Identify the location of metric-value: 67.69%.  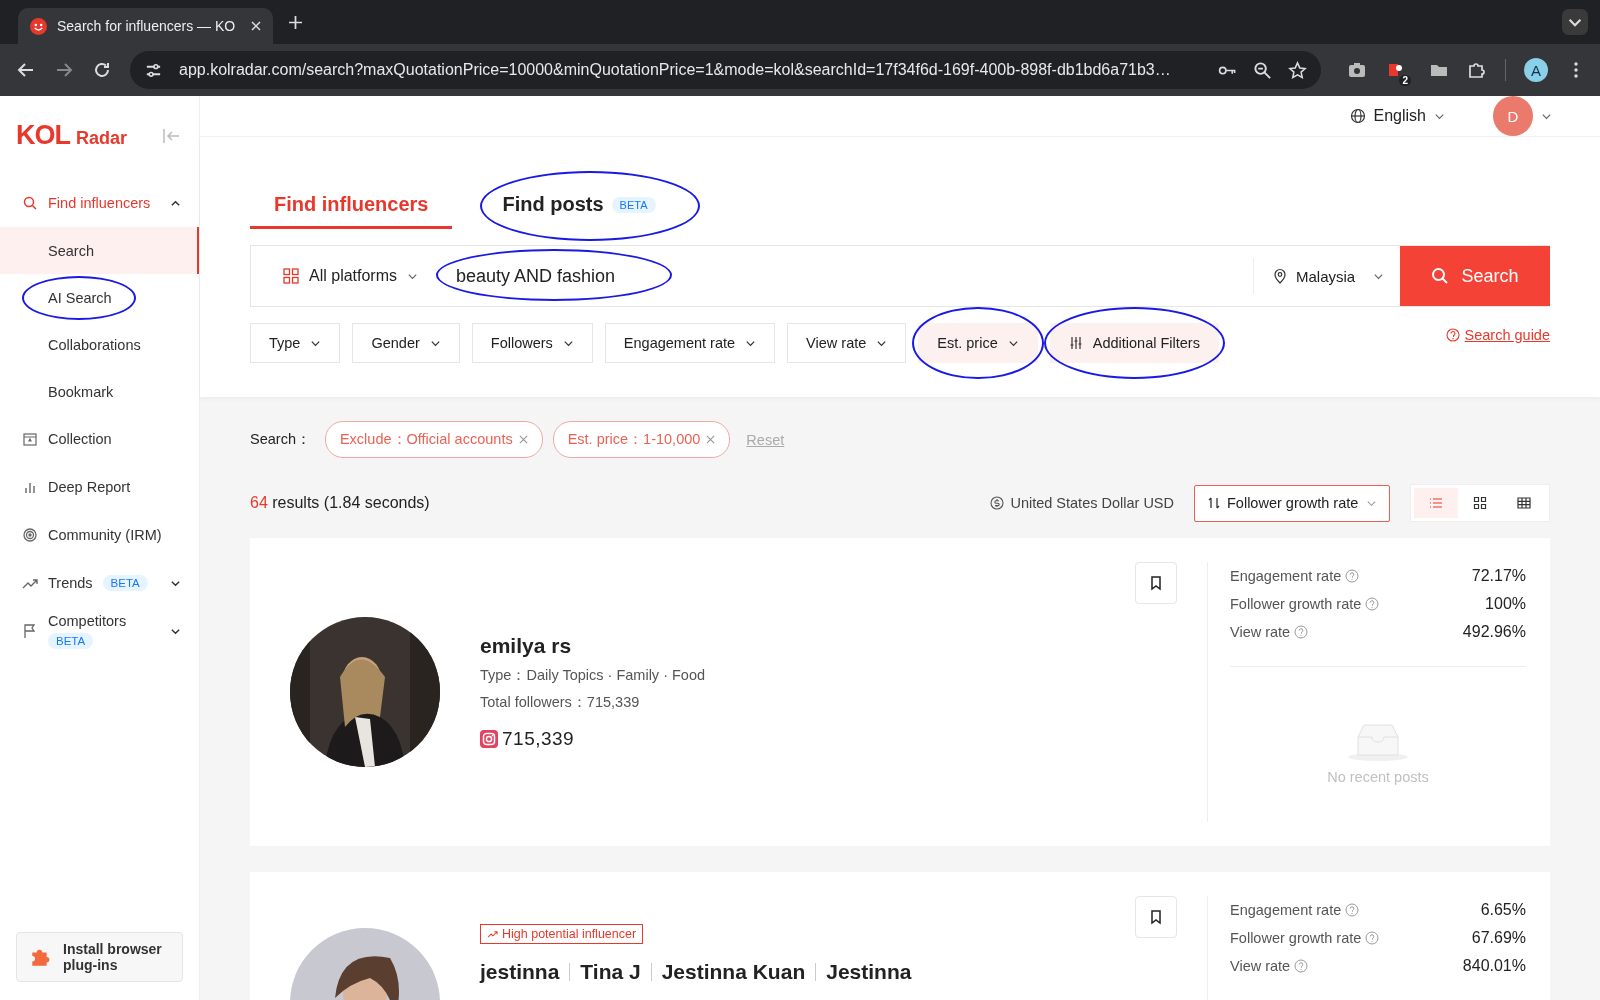
(1498, 938).